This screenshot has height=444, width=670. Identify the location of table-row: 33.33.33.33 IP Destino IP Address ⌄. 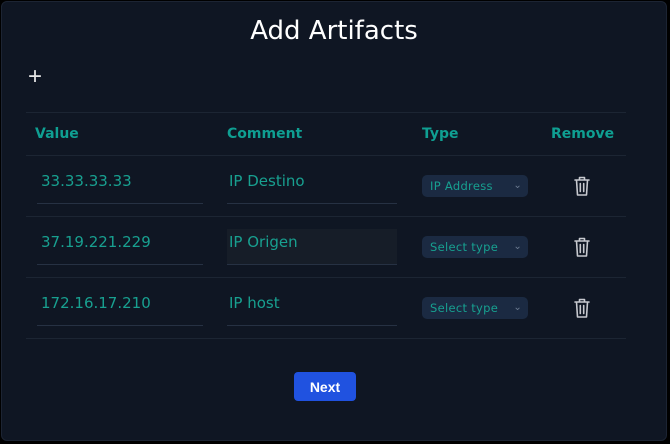
(336, 186).